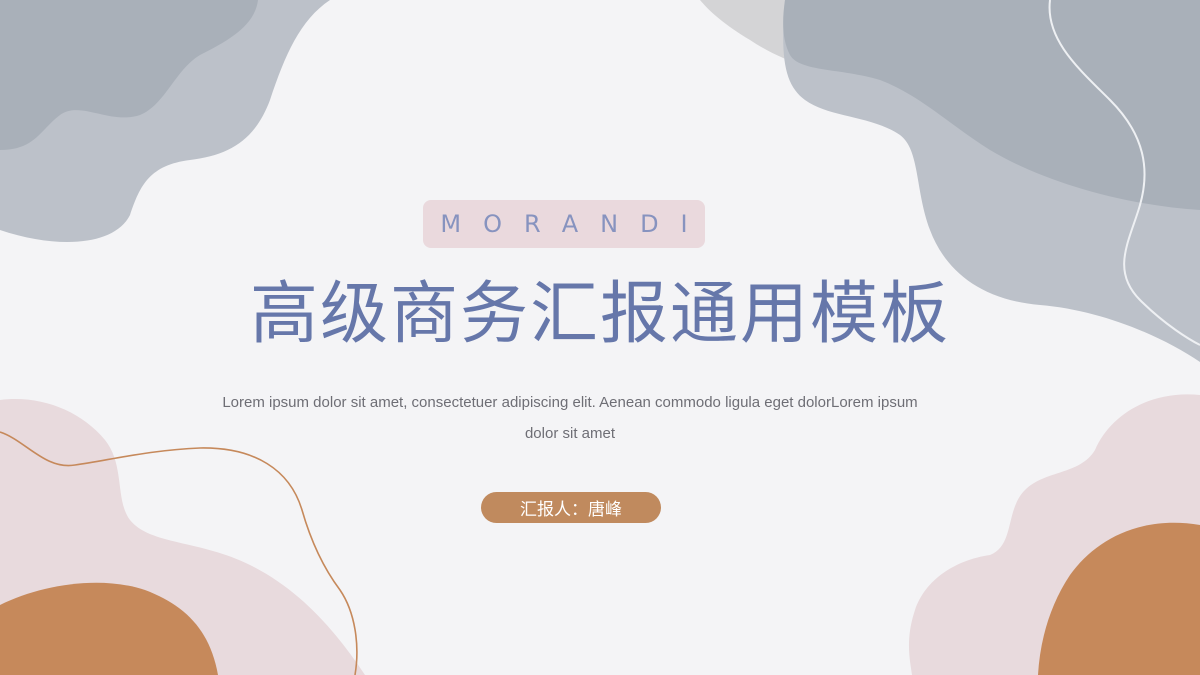  I want to click on reporter-pill: 汇报人：唐峰, so click(571, 507).